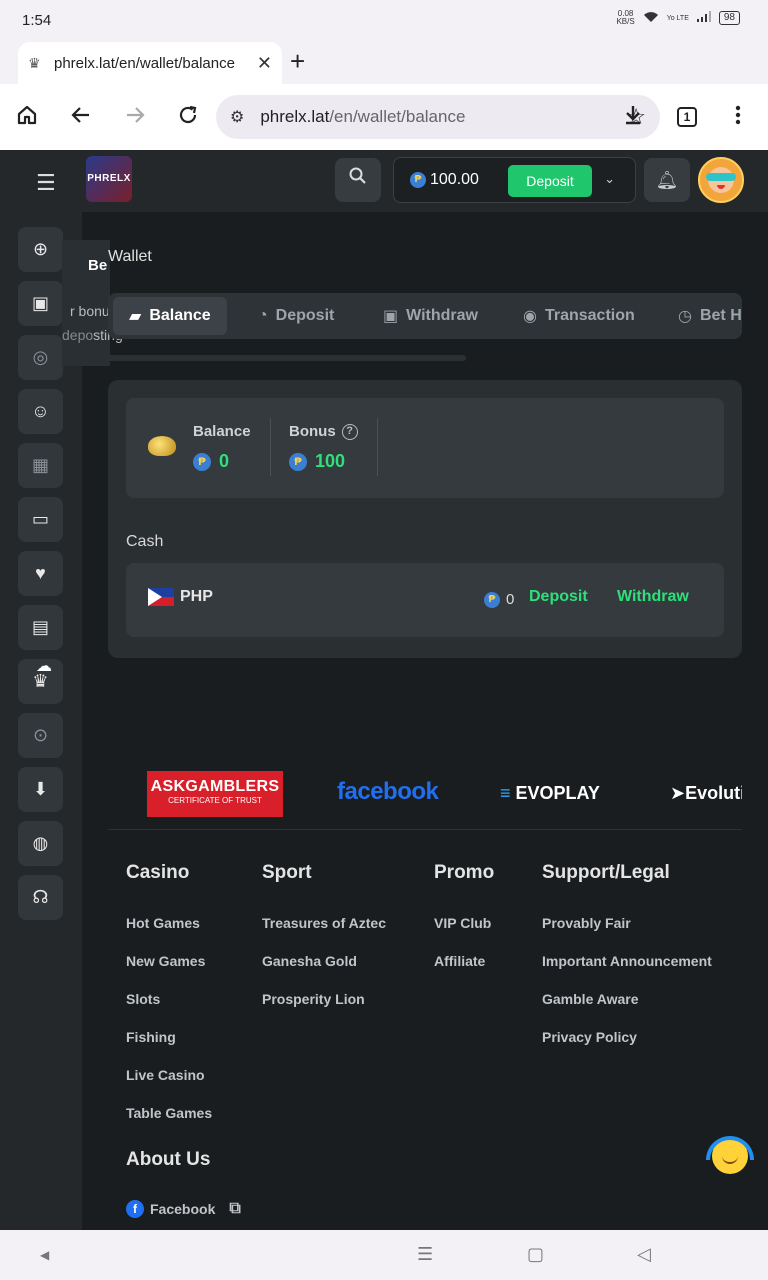 The width and height of the screenshot is (768, 1280). Describe the element at coordinates (163, 923) in the screenshot. I see `footer-link: Hot Games` at that location.